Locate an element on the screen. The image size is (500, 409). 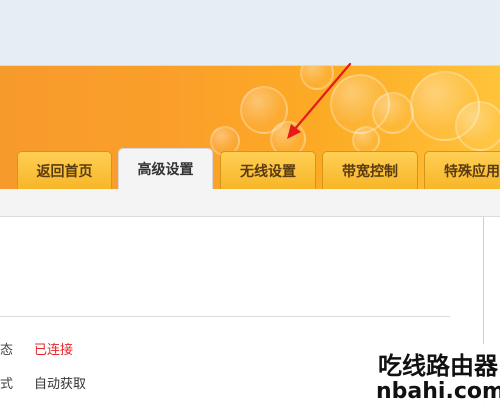
tab-home: 返回首页 is located at coordinates (64, 170).